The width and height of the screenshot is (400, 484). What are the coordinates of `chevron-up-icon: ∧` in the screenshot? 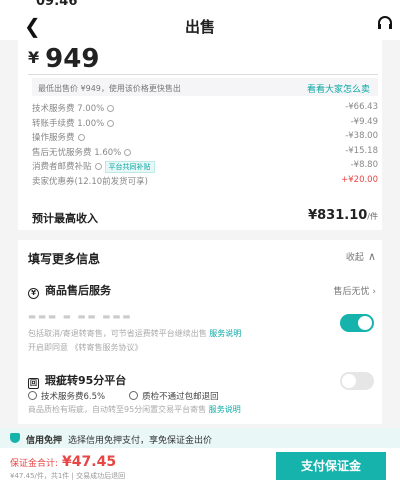 It's located at (371, 256).